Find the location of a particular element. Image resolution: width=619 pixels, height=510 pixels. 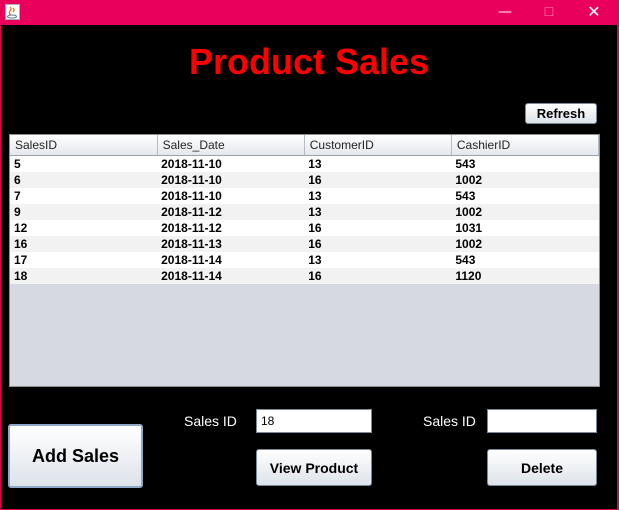

minimize-icon: — is located at coordinates (505, 12).